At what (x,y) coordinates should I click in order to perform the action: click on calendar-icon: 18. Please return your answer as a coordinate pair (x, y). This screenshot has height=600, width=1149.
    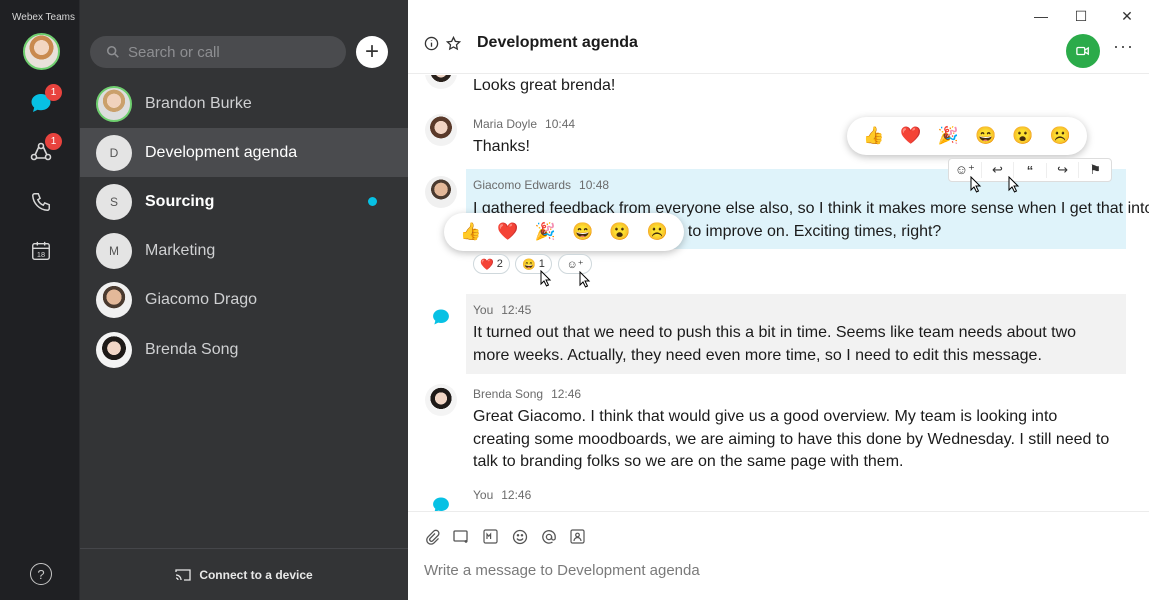
    Looking at the image, I should click on (41, 250).